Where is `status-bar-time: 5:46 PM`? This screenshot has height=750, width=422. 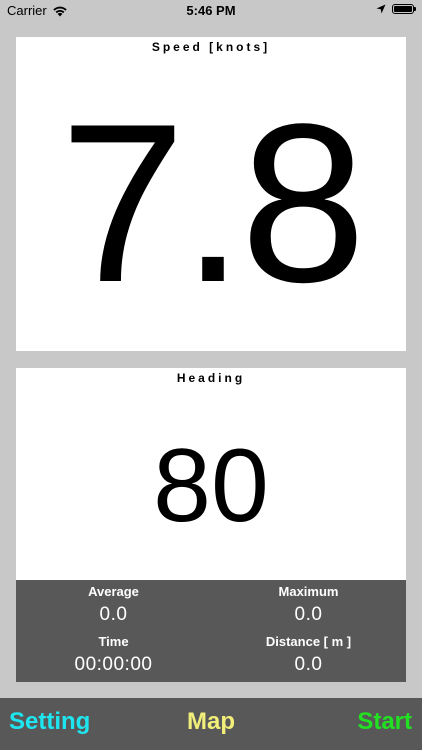 status-bar-time: 5:46 PM is located at coordinates (211, 10).